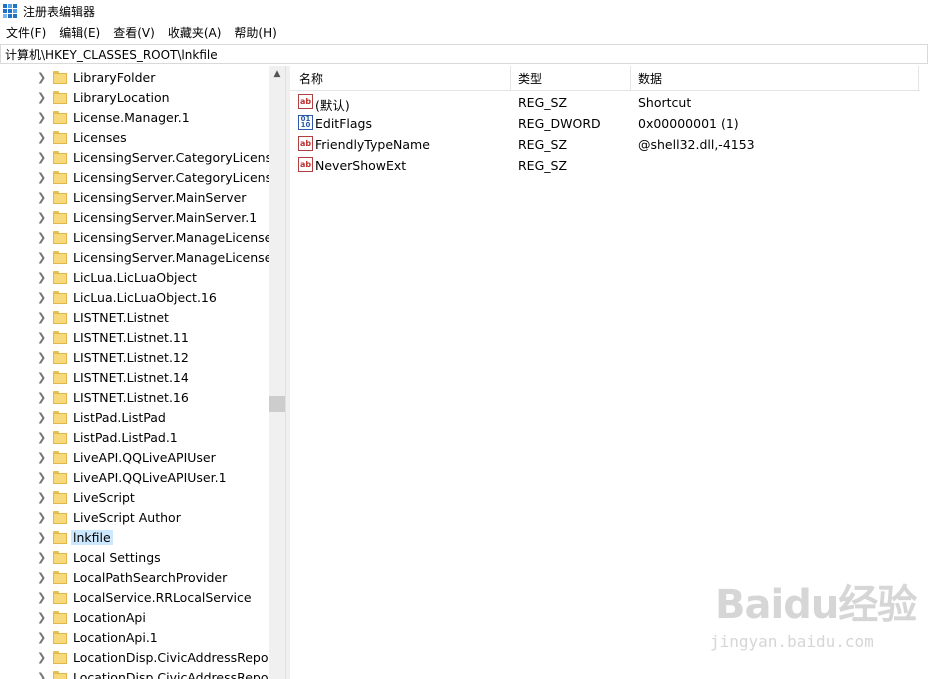 The image size is (930, 679). What do you see at coordinates (530, 78) in the screenshot?
I see `column-header-type: 类型` at bounding box center [530, 78].